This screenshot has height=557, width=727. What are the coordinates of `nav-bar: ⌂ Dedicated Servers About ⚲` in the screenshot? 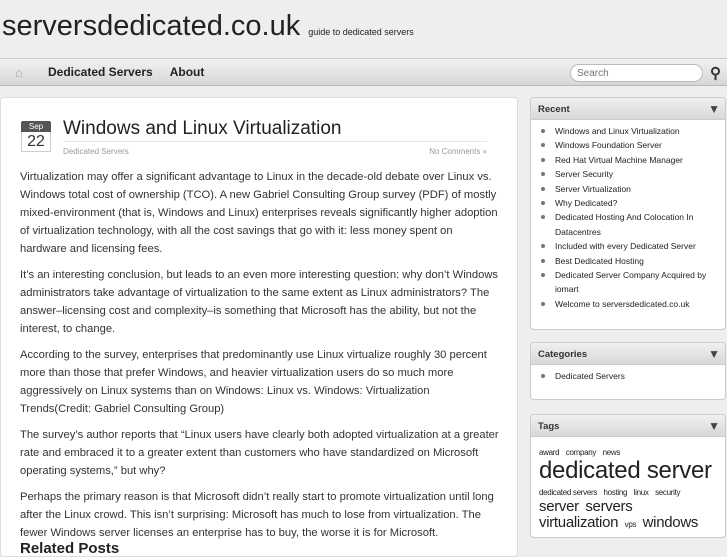 It's located at (363, 72).